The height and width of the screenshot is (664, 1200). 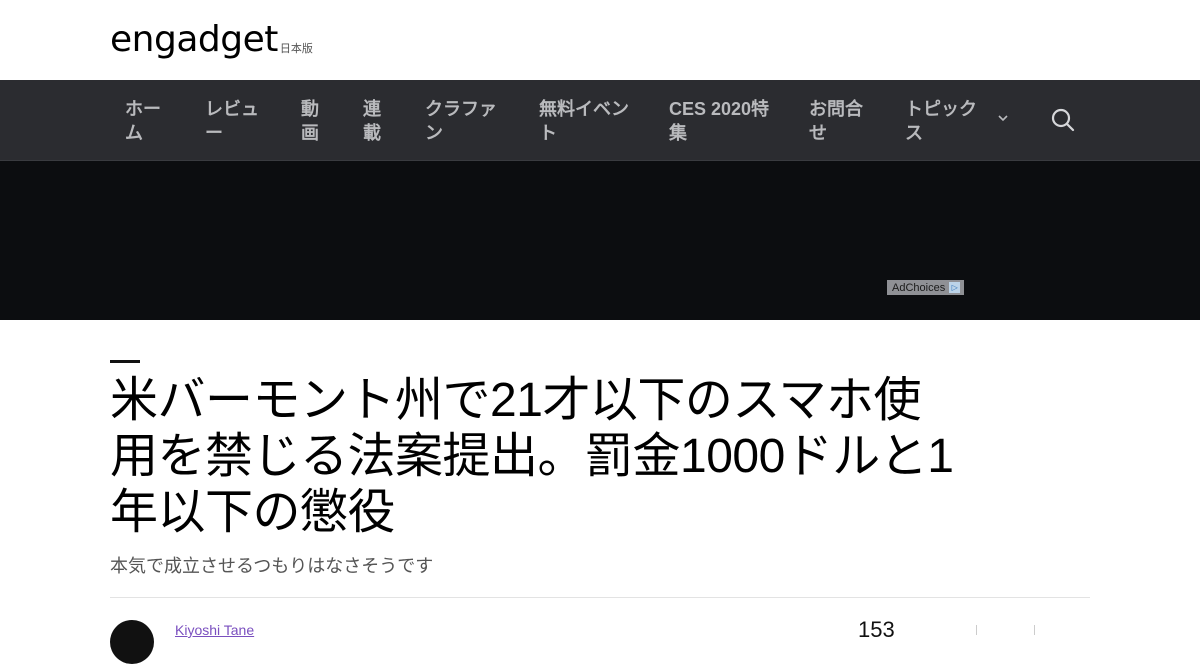 What do you see at coordinates (125, 361) in the screenshot?
I see `title-accent-line` at bounding box center [125, 361].